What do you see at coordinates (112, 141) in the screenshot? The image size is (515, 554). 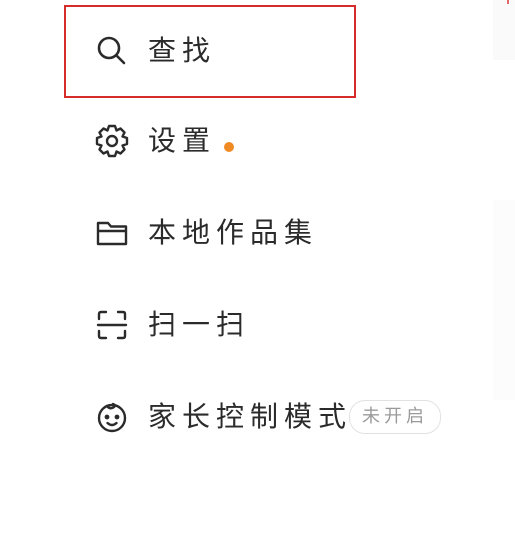 I see `gear-icon` at bounding box center [112, 141].